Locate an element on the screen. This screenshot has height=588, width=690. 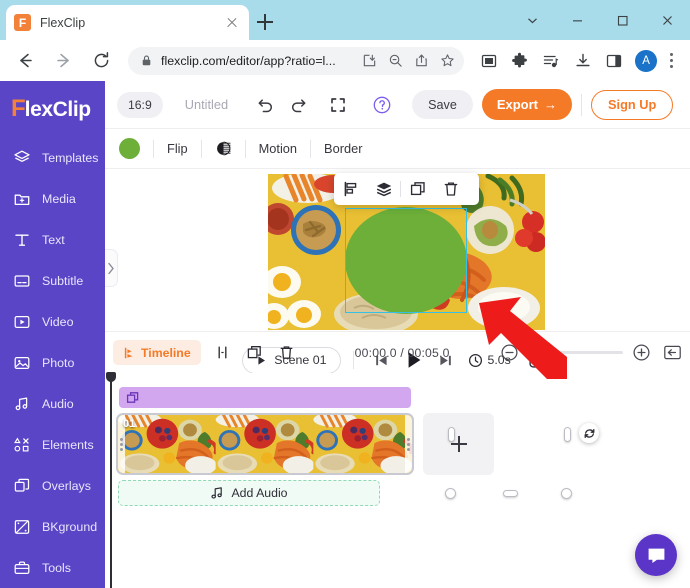
add-audio-button: Add Audio is located at coordinates (249, 493).